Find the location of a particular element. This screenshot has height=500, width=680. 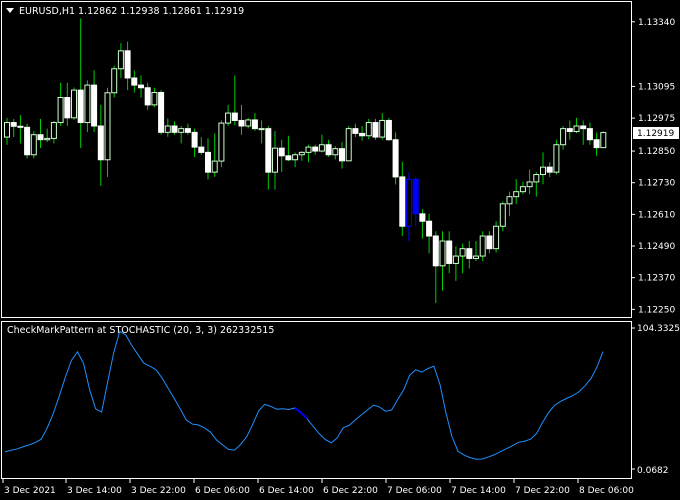

price-label: 1.13095 is located at coordinates (656, 87).